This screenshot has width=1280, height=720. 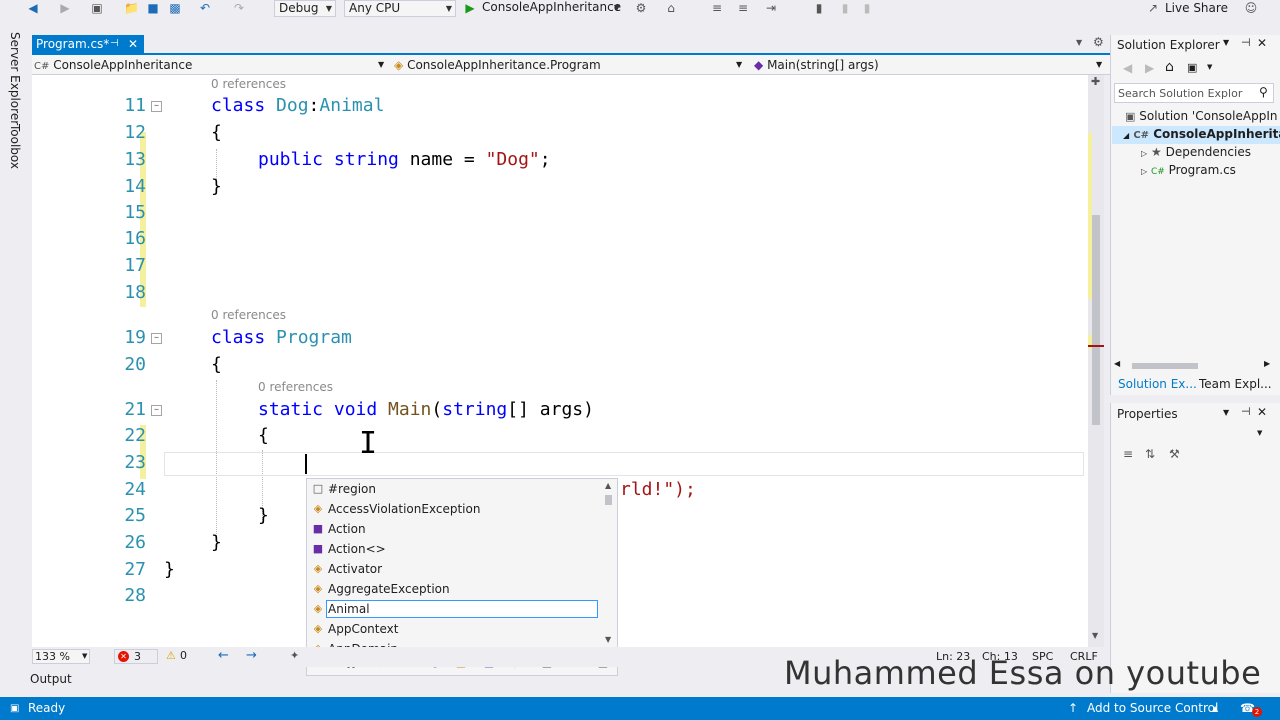 I want to click on completion-item: ■ Action, so click(x=457, y=529).